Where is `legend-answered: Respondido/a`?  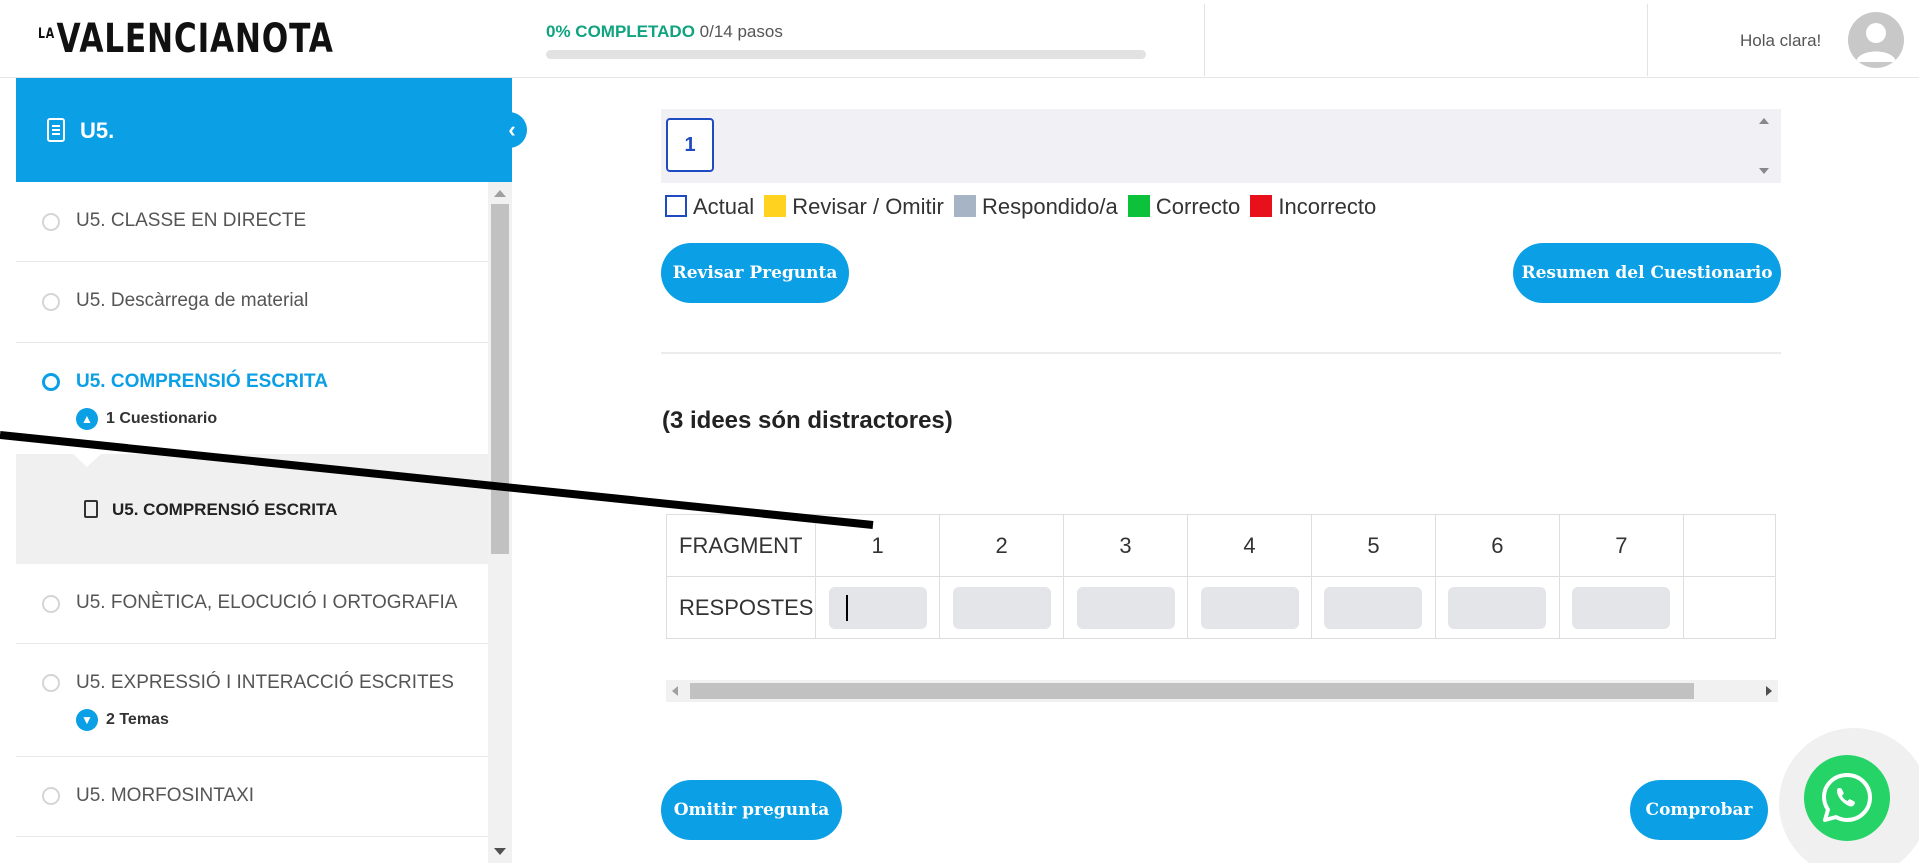 legend-answered: Respondido/a is located at coordinates (1035, 206).